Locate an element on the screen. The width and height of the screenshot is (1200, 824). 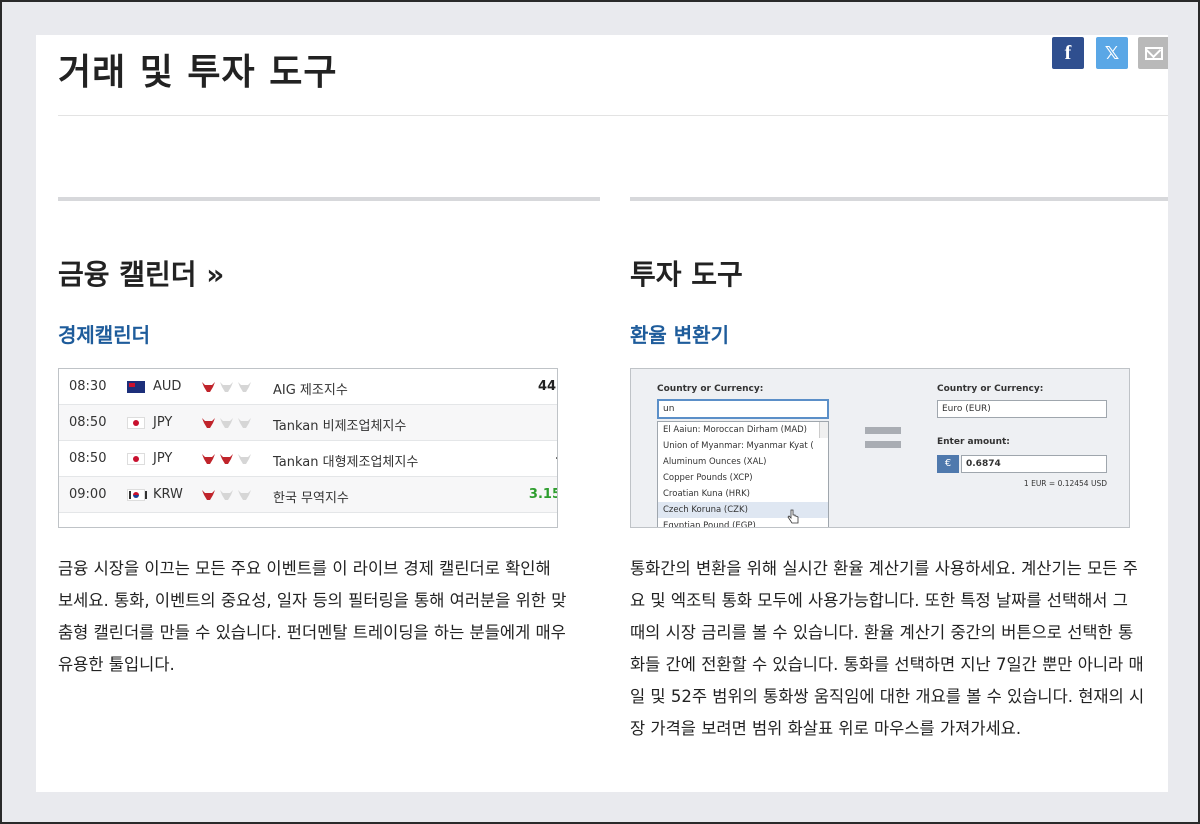
event-name: 한국 무역지수 is located at coordinates (311, 498).